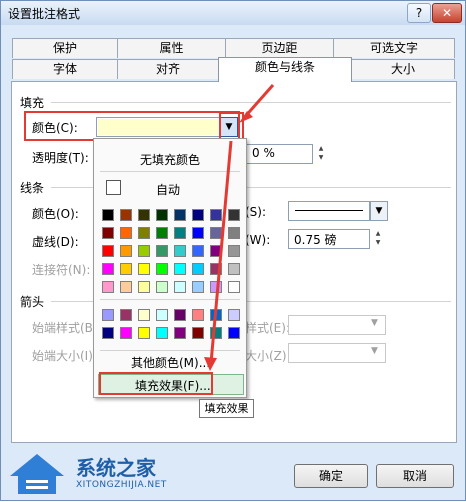  What do you see at coordinates (121, 485) in the screenshot?
I see `watermark-url: XITONGZHIJIA.NET` at bounding box center [121, 485].